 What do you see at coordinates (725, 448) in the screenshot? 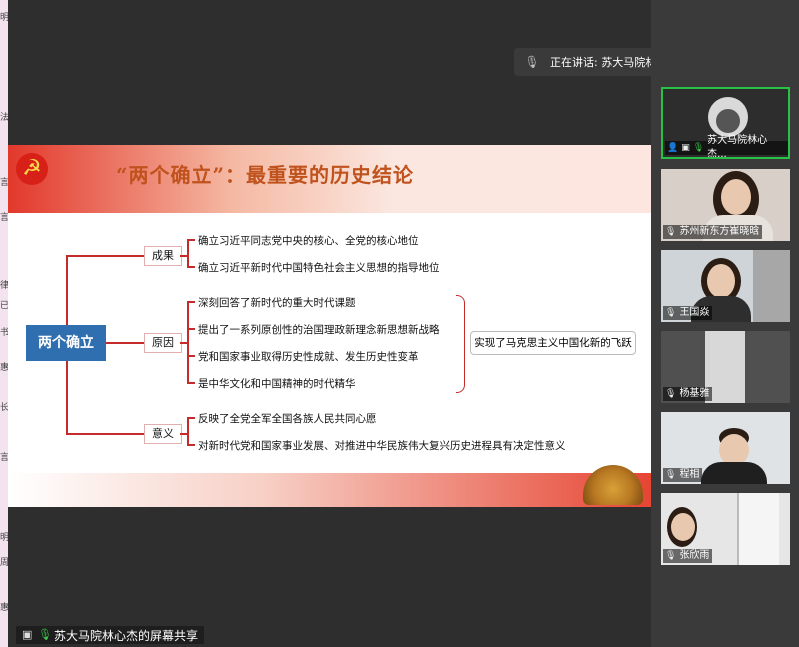
I see `participant-tile: 🎙 程相` at bounding box center [725, 448].